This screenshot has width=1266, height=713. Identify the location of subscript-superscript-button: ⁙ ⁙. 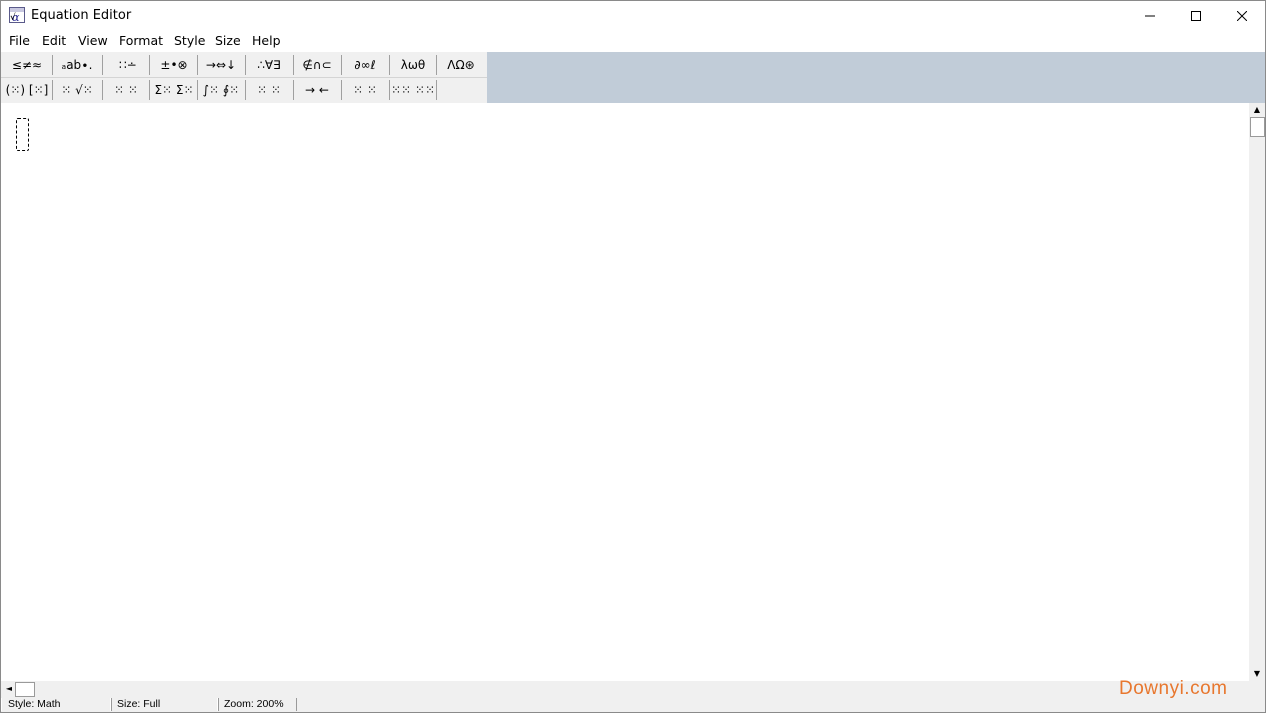
(126, 90).